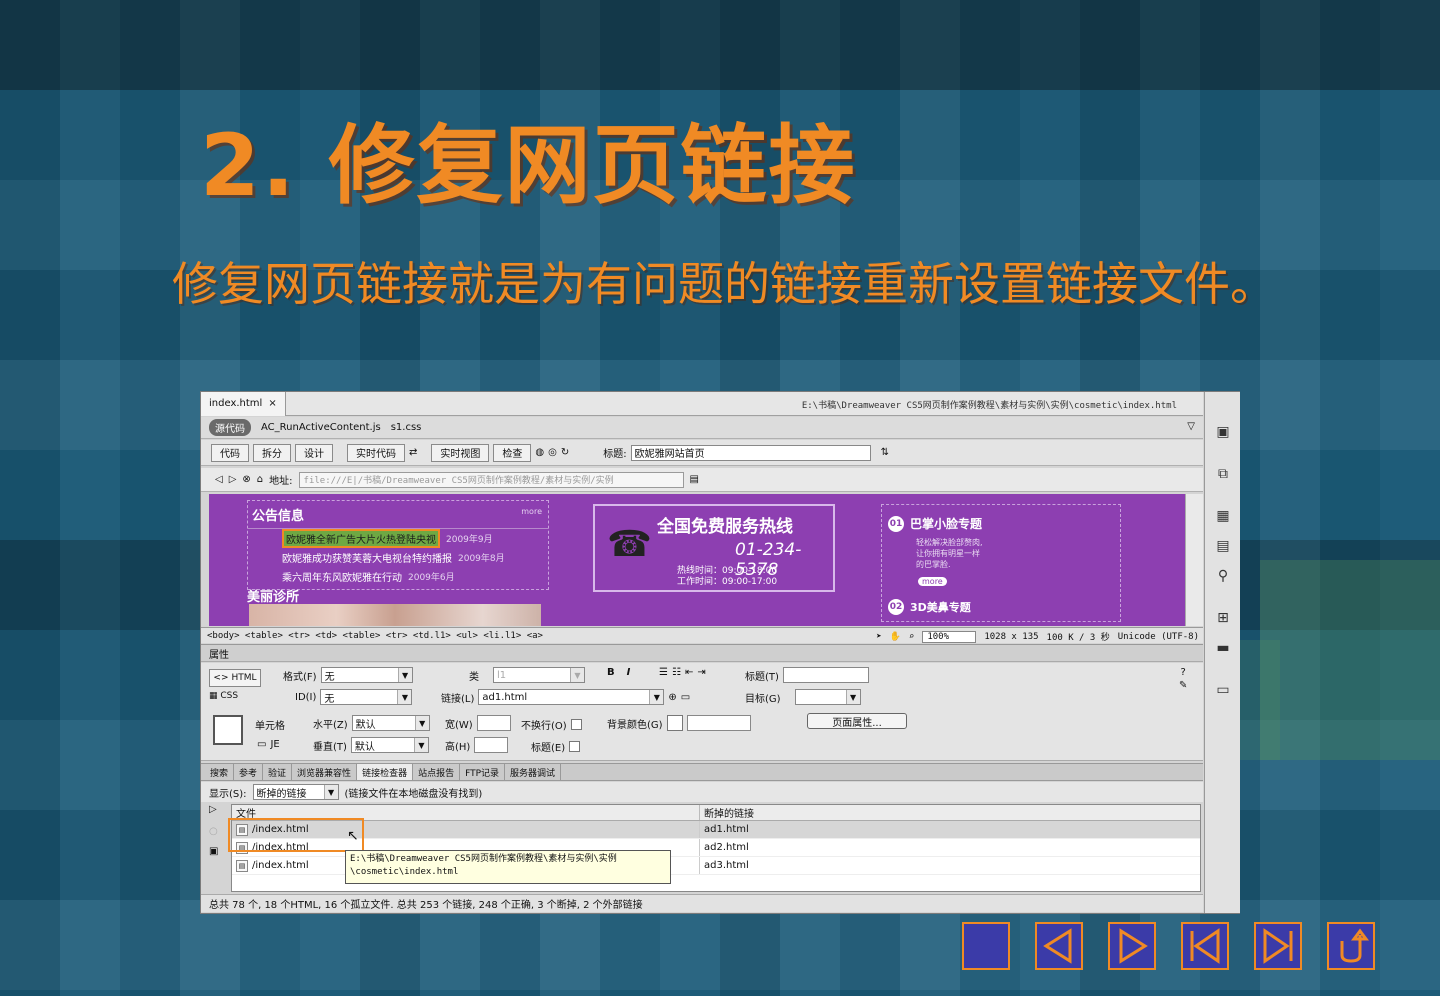 Image resolution: width=1440 pixels, height=996 pixels. What do you see at coordinates (949, 636) in the screenshot?
I see `zoom-select: 100%` at bounding box center [949, 636].